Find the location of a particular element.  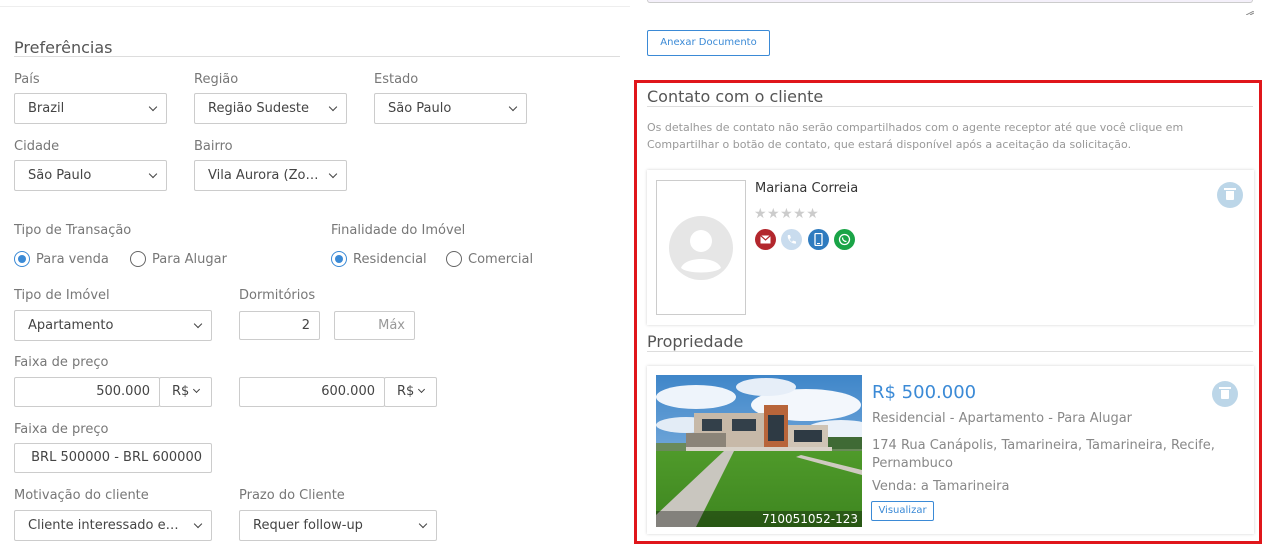

delete-contact-icon is located at coordinates (1230, 195).